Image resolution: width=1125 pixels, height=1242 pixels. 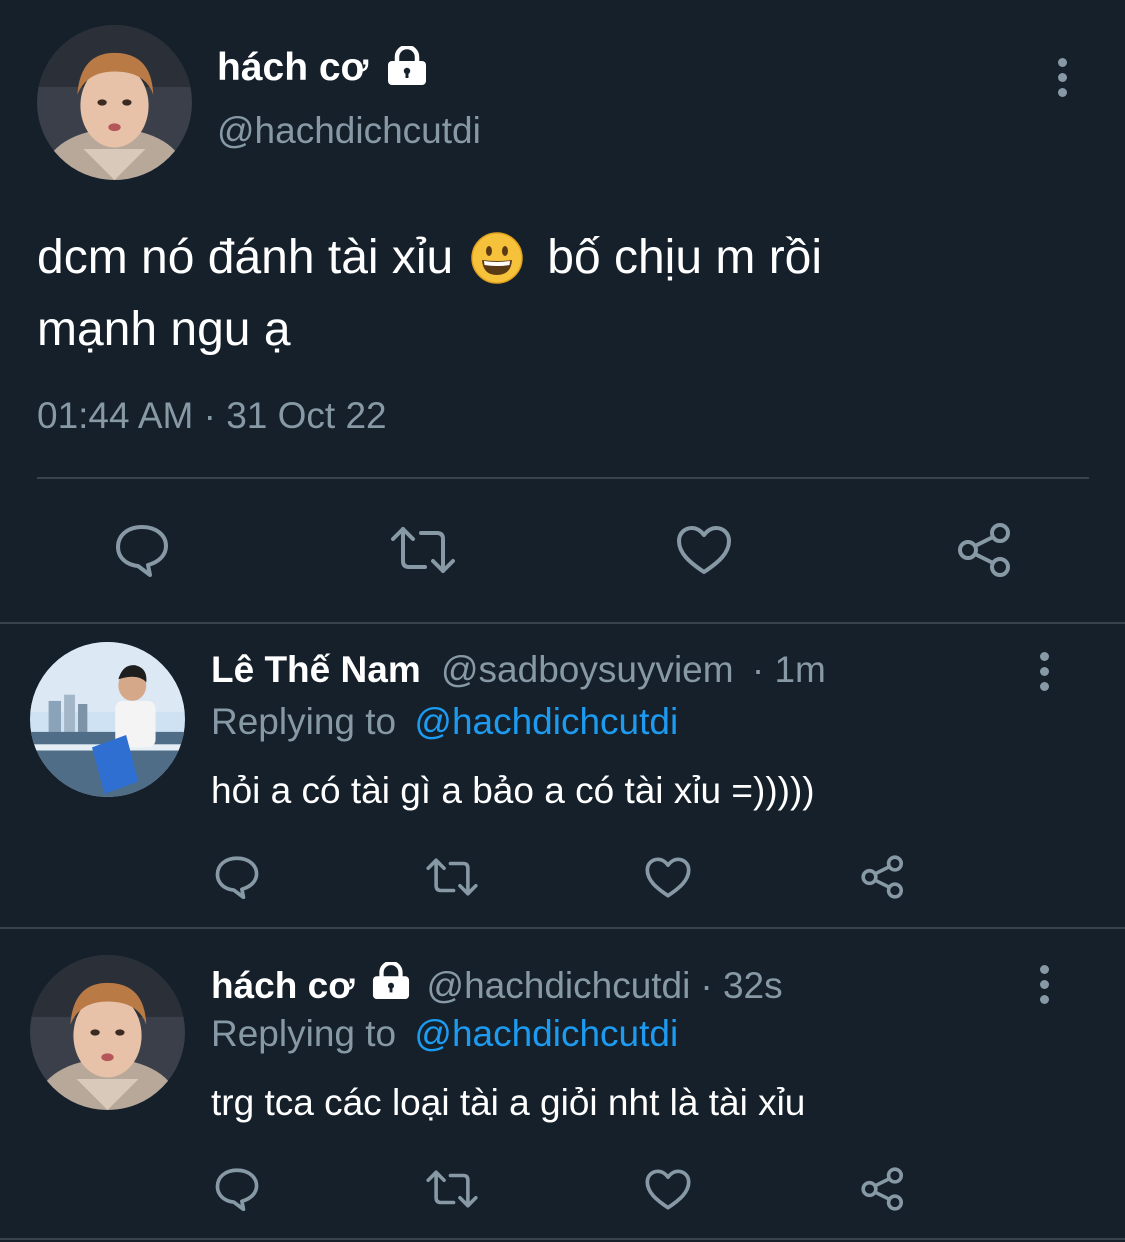 I want to click on tweet-text-line-1: dcm nó đánh tài xỉu bố chịu m rồi, so click(x=430, y=257).